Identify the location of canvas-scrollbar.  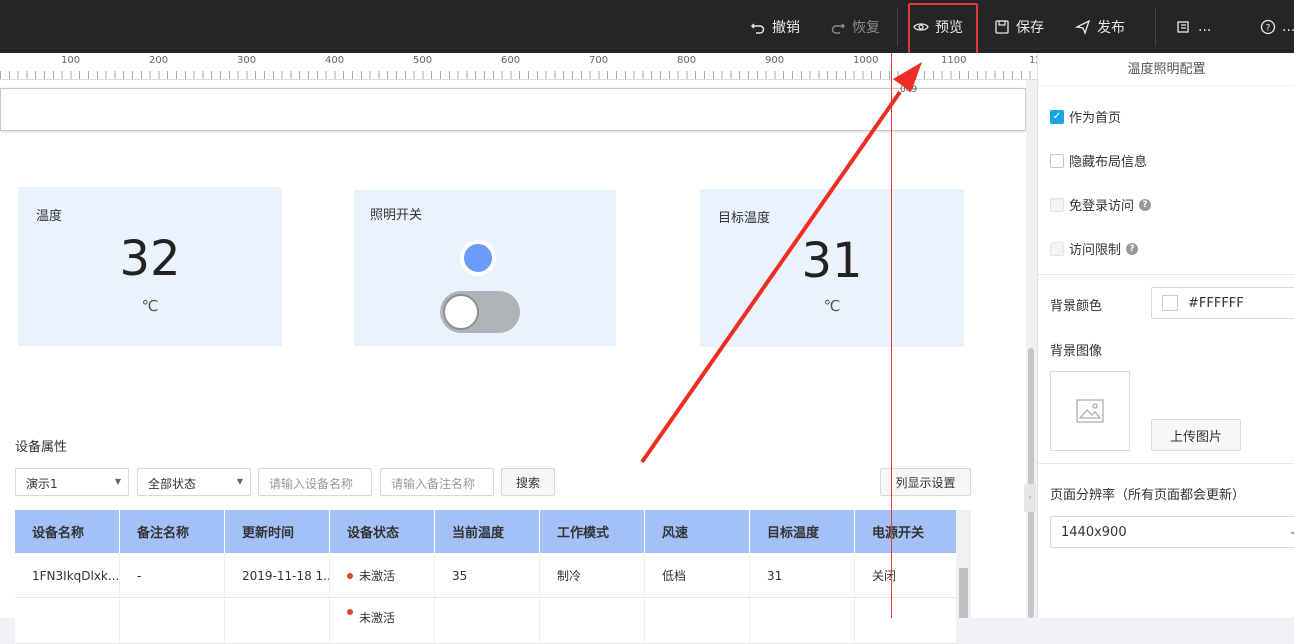
(1031, 349).